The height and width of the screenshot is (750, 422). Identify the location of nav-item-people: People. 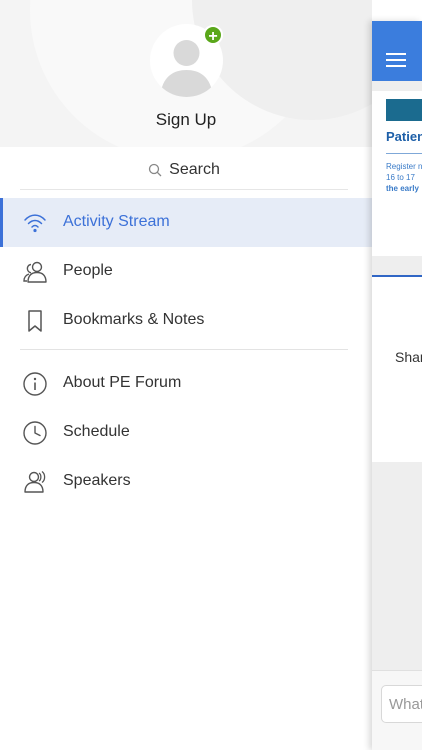
(186, 271).